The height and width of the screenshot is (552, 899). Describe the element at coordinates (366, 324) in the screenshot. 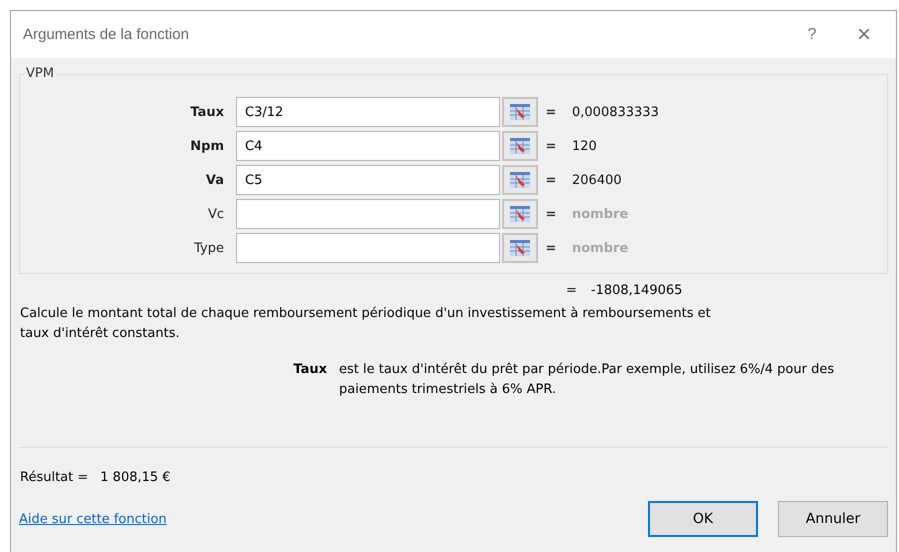

I see `function-description: Calcule le montant total de chaque remboursement périodique d'un investissement à remboursements et taux d'intérêt constants.` at that location.